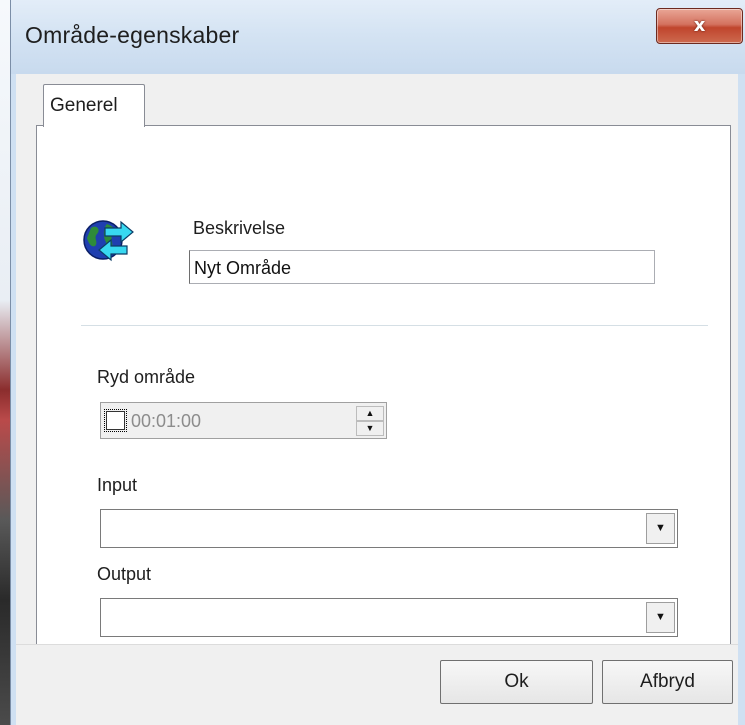 This screenshot has height=725, width=745. I want to click on description-input: Nyt Område, so click(422, 267).